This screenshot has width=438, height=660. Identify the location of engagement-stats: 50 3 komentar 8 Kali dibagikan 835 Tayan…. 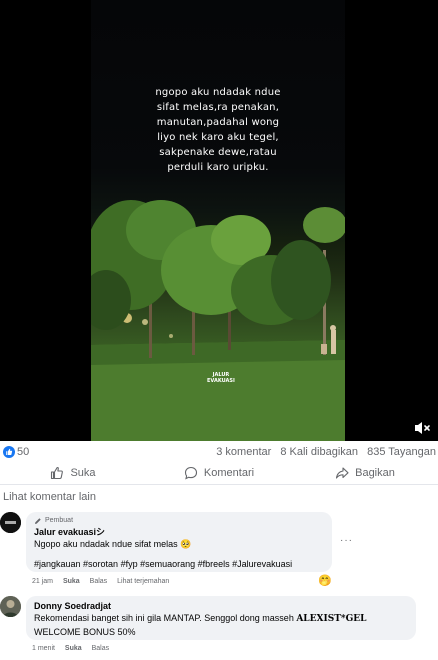
(219, 452).